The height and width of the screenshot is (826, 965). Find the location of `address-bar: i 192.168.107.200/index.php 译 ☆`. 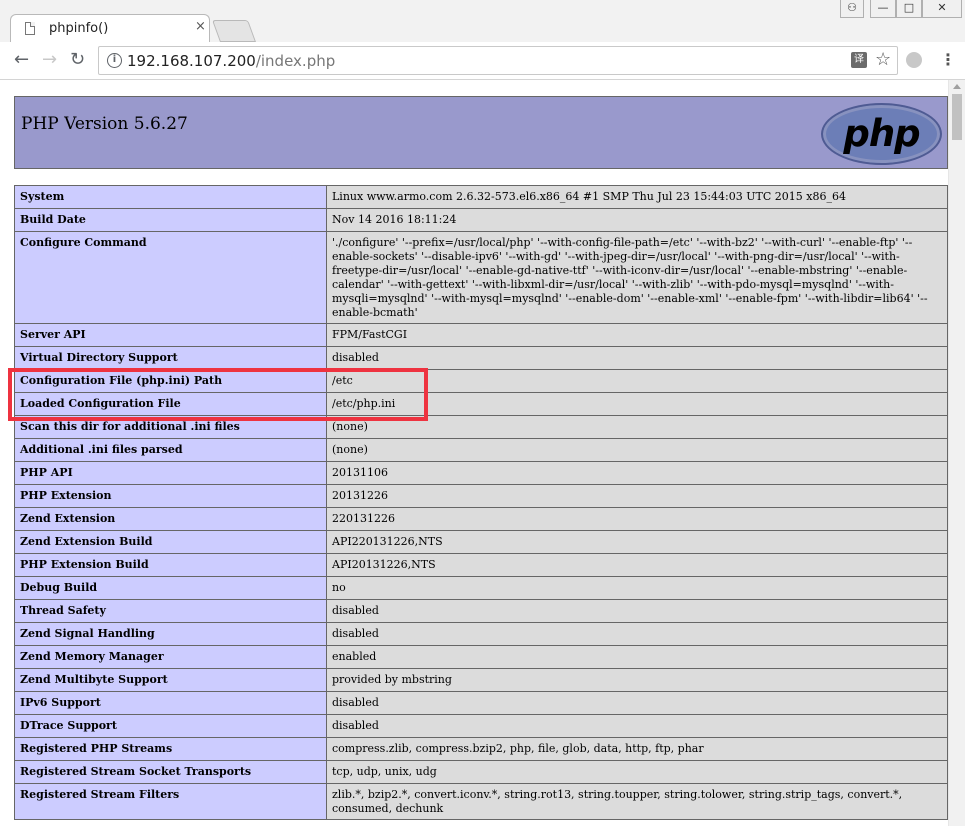

address-bar: i 192.168.107.200/index.php 译 ☆ is located at coordinates (498, 60).